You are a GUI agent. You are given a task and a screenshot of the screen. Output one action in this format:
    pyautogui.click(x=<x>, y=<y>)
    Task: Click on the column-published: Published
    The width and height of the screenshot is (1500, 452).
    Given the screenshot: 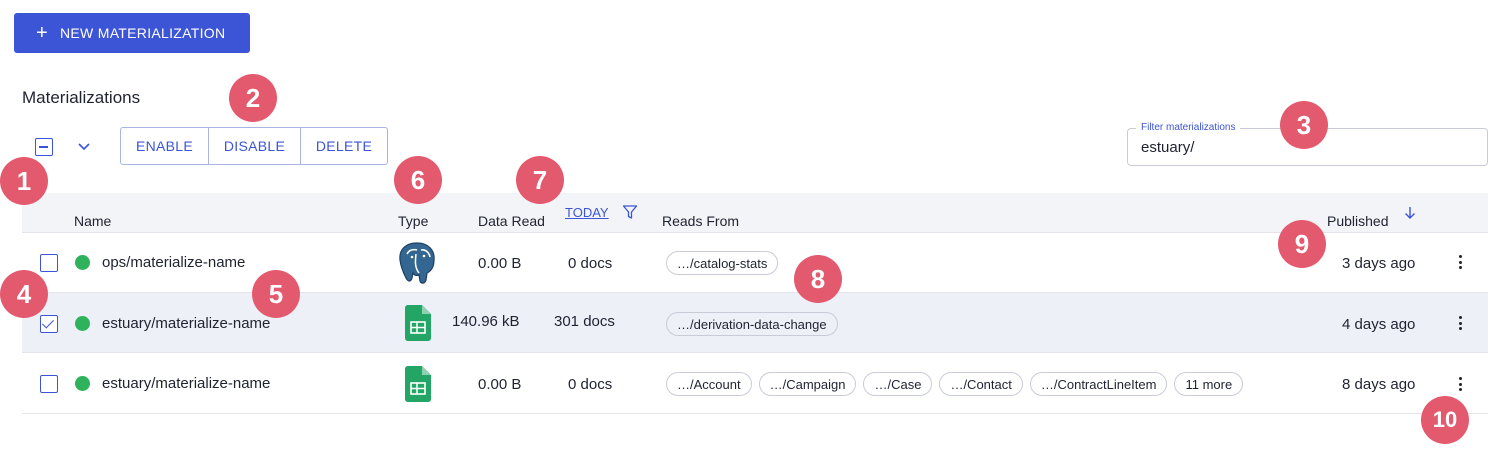 What is the action you would take?
    pyautogui.click(x=1358, y=221)
    